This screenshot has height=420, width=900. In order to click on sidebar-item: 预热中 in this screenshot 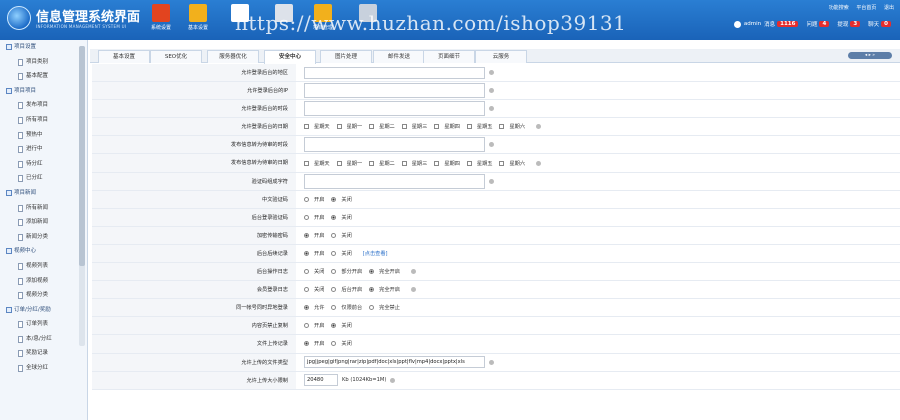, I will do `click(43, 135)`.